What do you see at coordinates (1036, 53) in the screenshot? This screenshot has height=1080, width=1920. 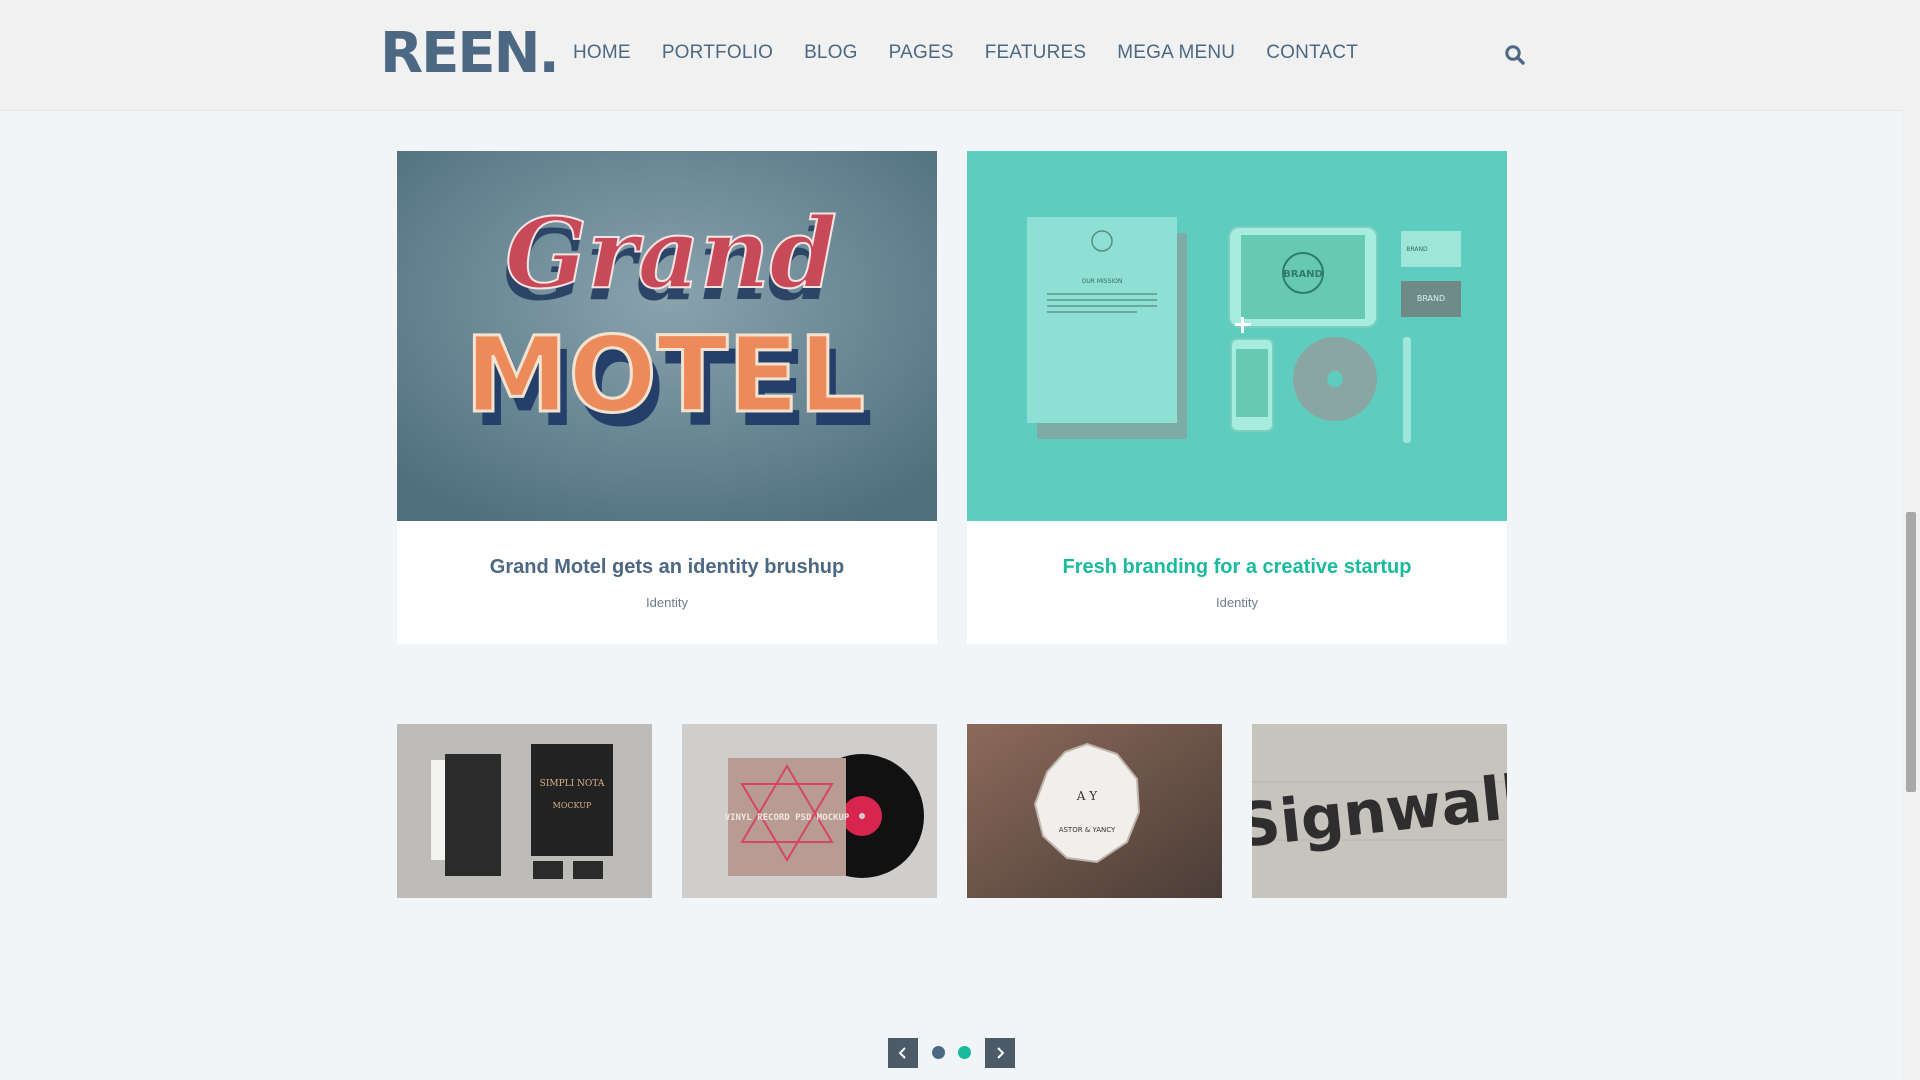 I see `nav-features: FEATURES` at bounding box center [1036, 53].